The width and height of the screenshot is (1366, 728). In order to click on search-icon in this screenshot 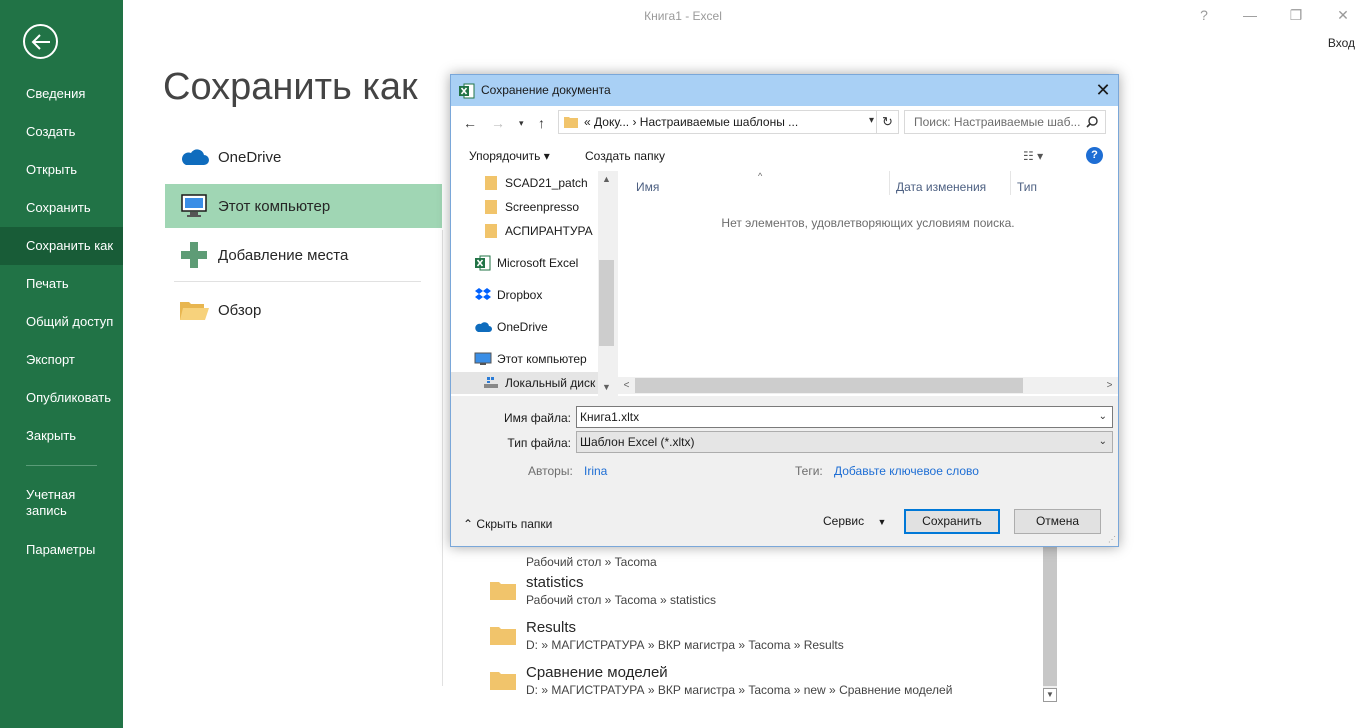, I will do `click(1092, 122)`.